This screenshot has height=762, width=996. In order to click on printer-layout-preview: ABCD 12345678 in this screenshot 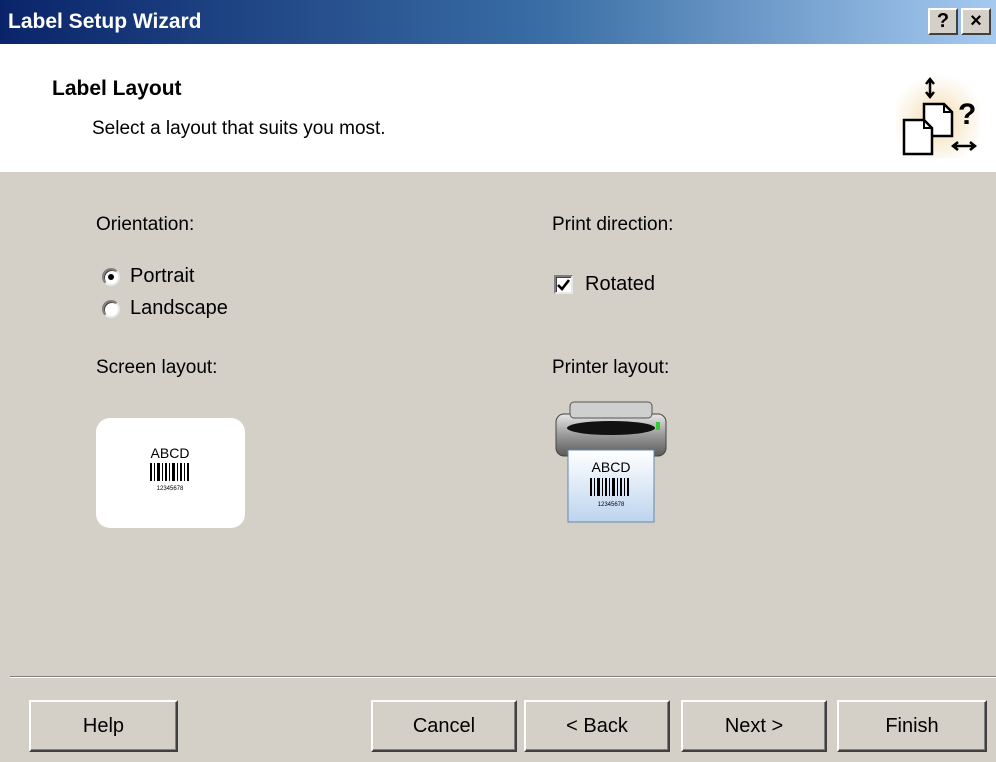, I will do `click(612, 465)`.